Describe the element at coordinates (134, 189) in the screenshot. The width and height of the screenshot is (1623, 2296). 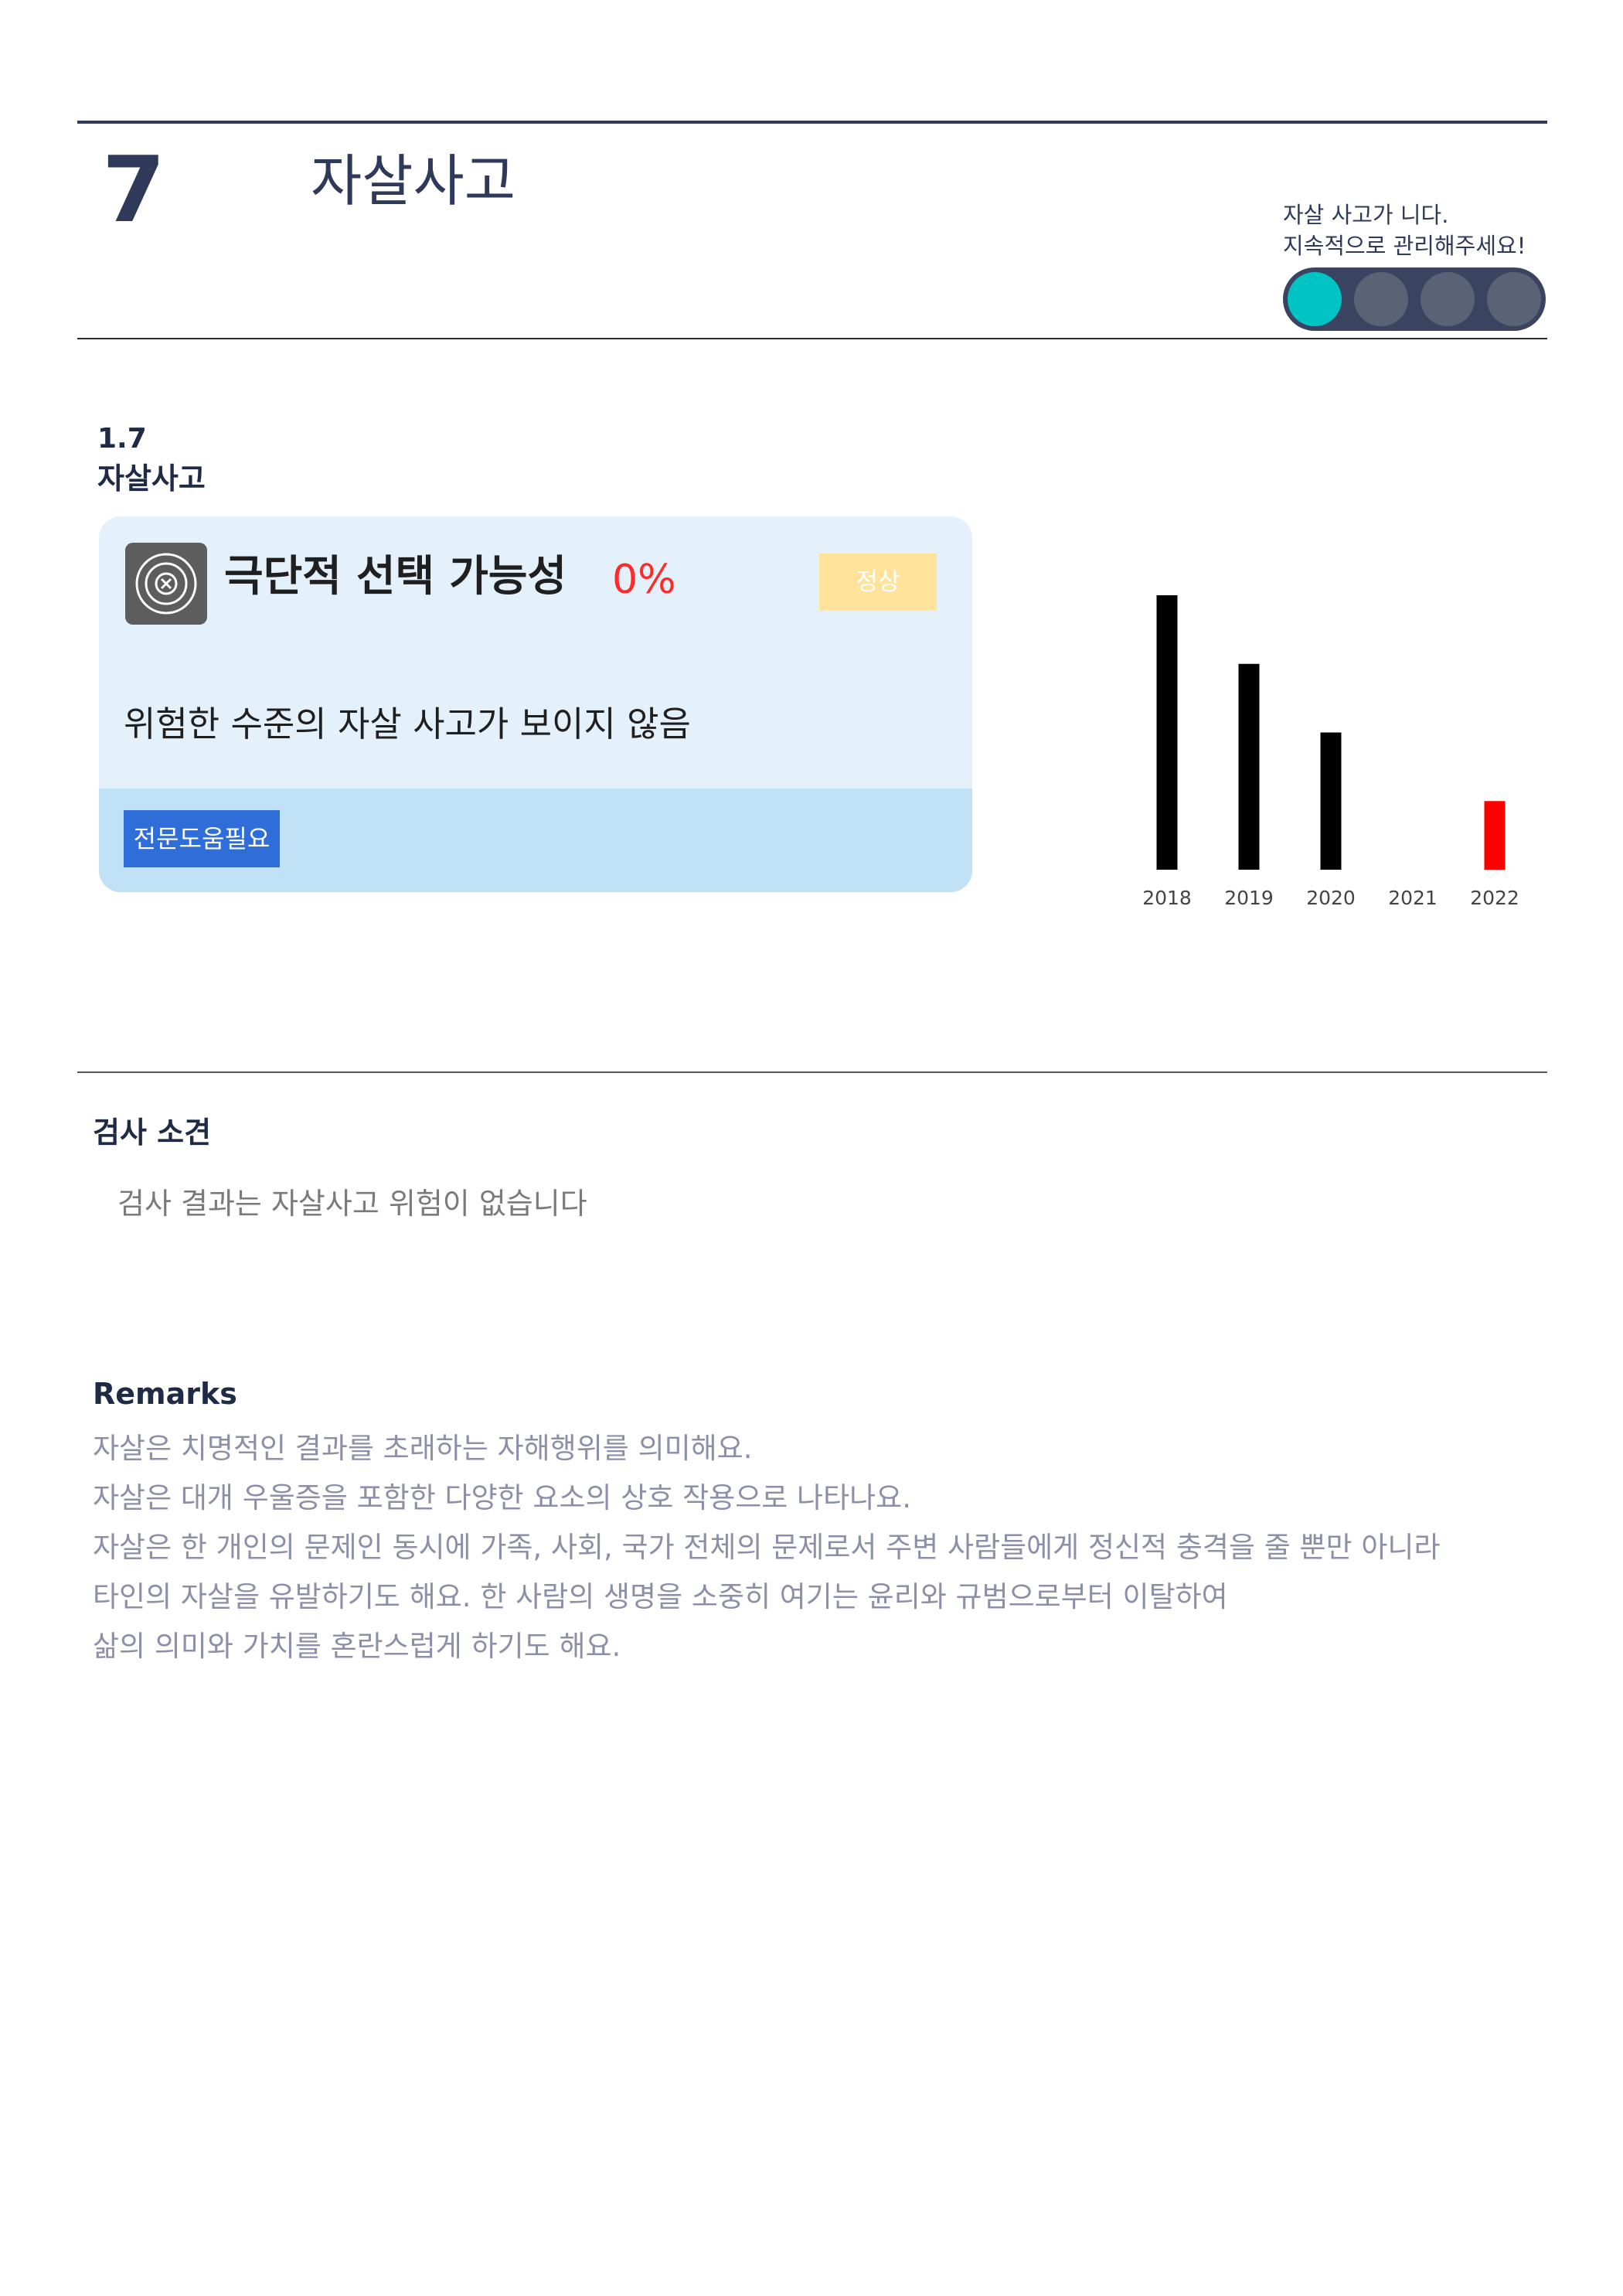
I see `chapter-number: 7` at that location.